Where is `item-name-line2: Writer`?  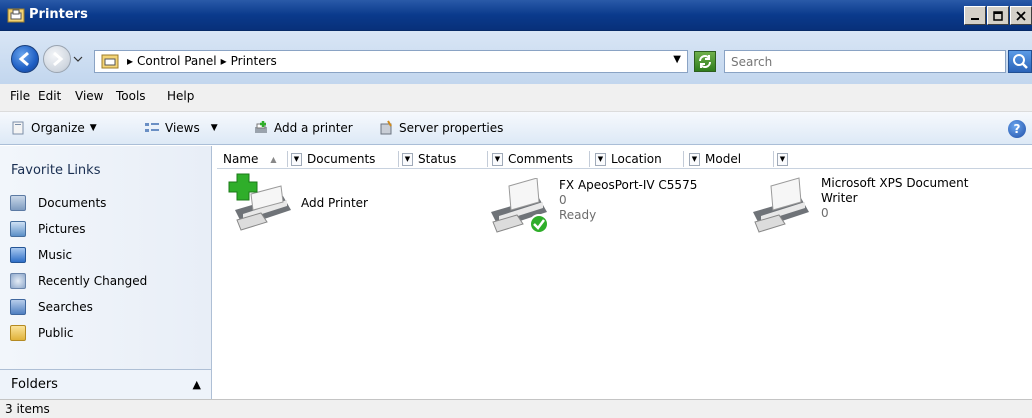 item-name-line2: Writer is located at coordinates (839, 198).